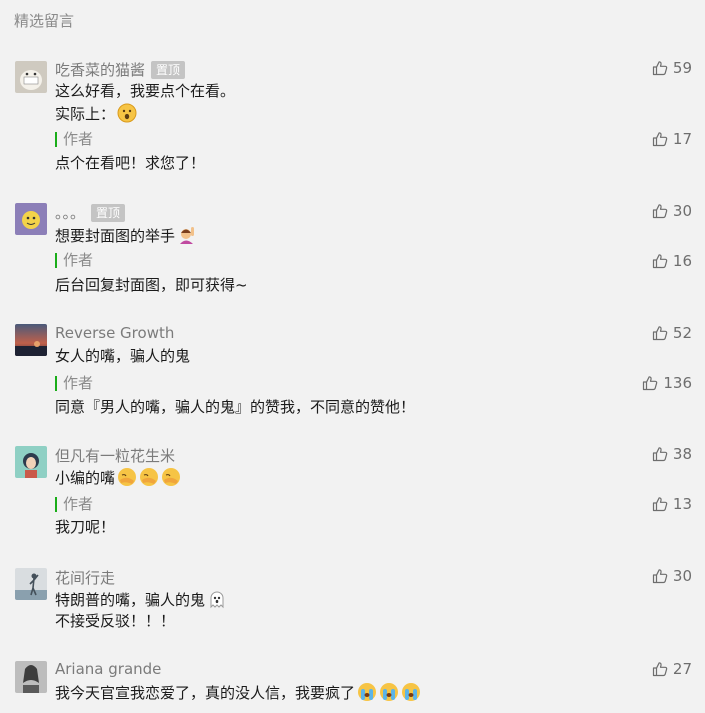 This screenshot has width=705, height=713. Describe the element at coordinates (235, 407) in the screenshot. I see `author-reply-text: 同意『男人的嘴，骗人的鬼』的赞我，不同意的赞他！` at that location.